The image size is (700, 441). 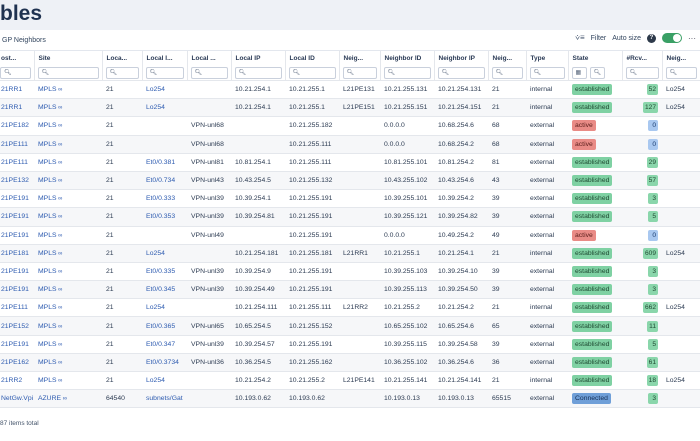 I want to click on help-icon: ?, so click(x=651, y=38).